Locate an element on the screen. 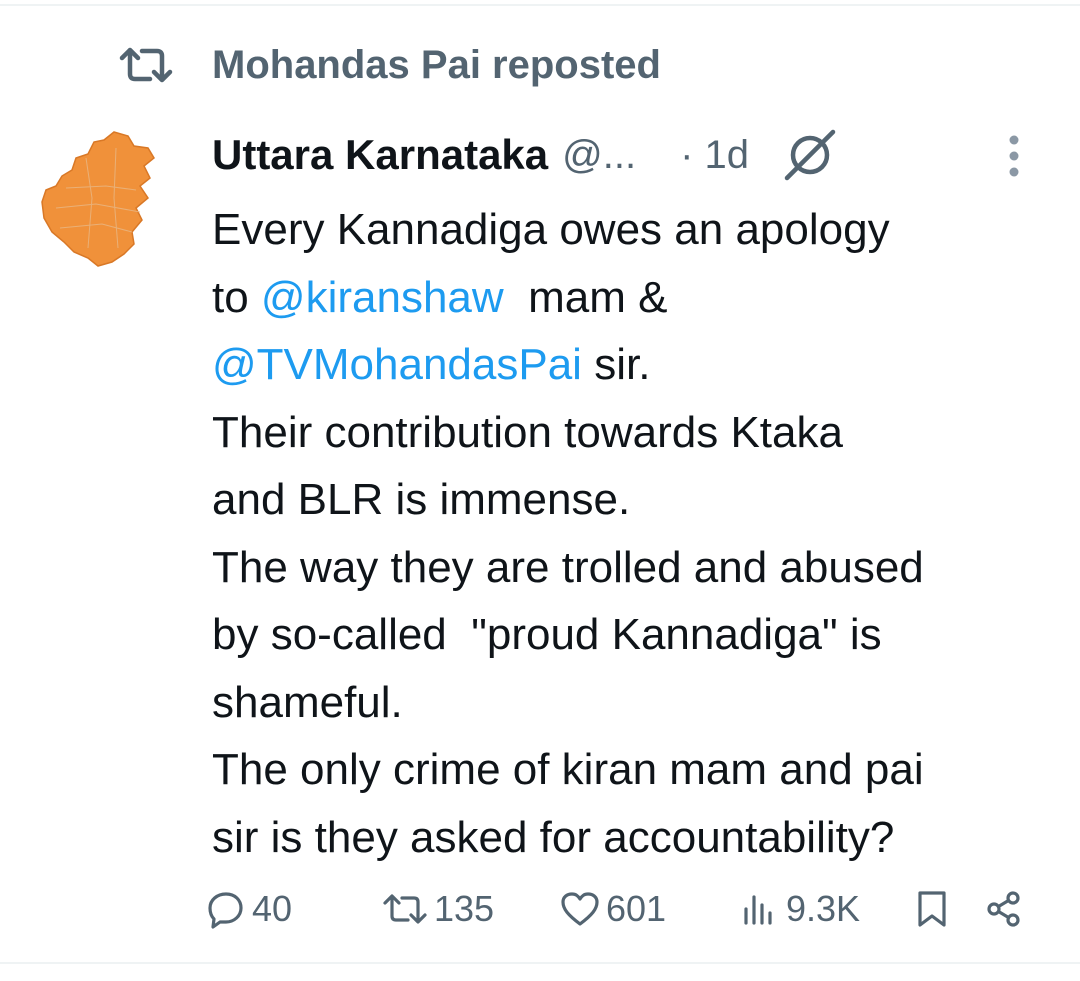 The height and width of the screenshot is (981, 1080). mention-tvmohandaspai: @TVMohandasPai is located at coordinates (397, 364).